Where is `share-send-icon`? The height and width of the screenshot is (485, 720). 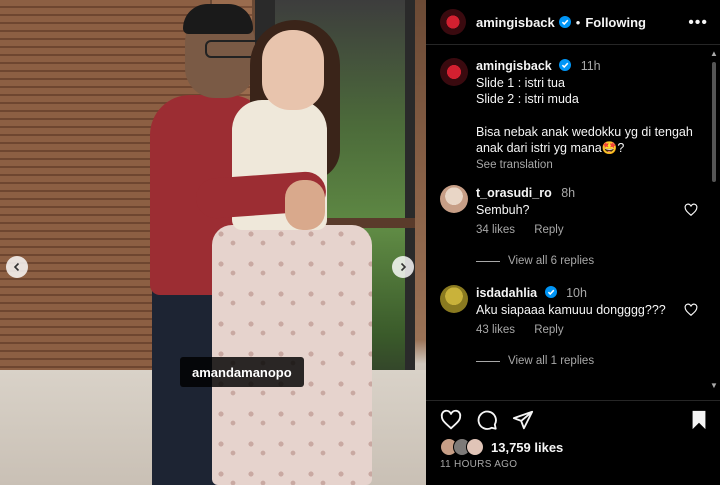
share-send-icon is located at coordinates (523, 420).